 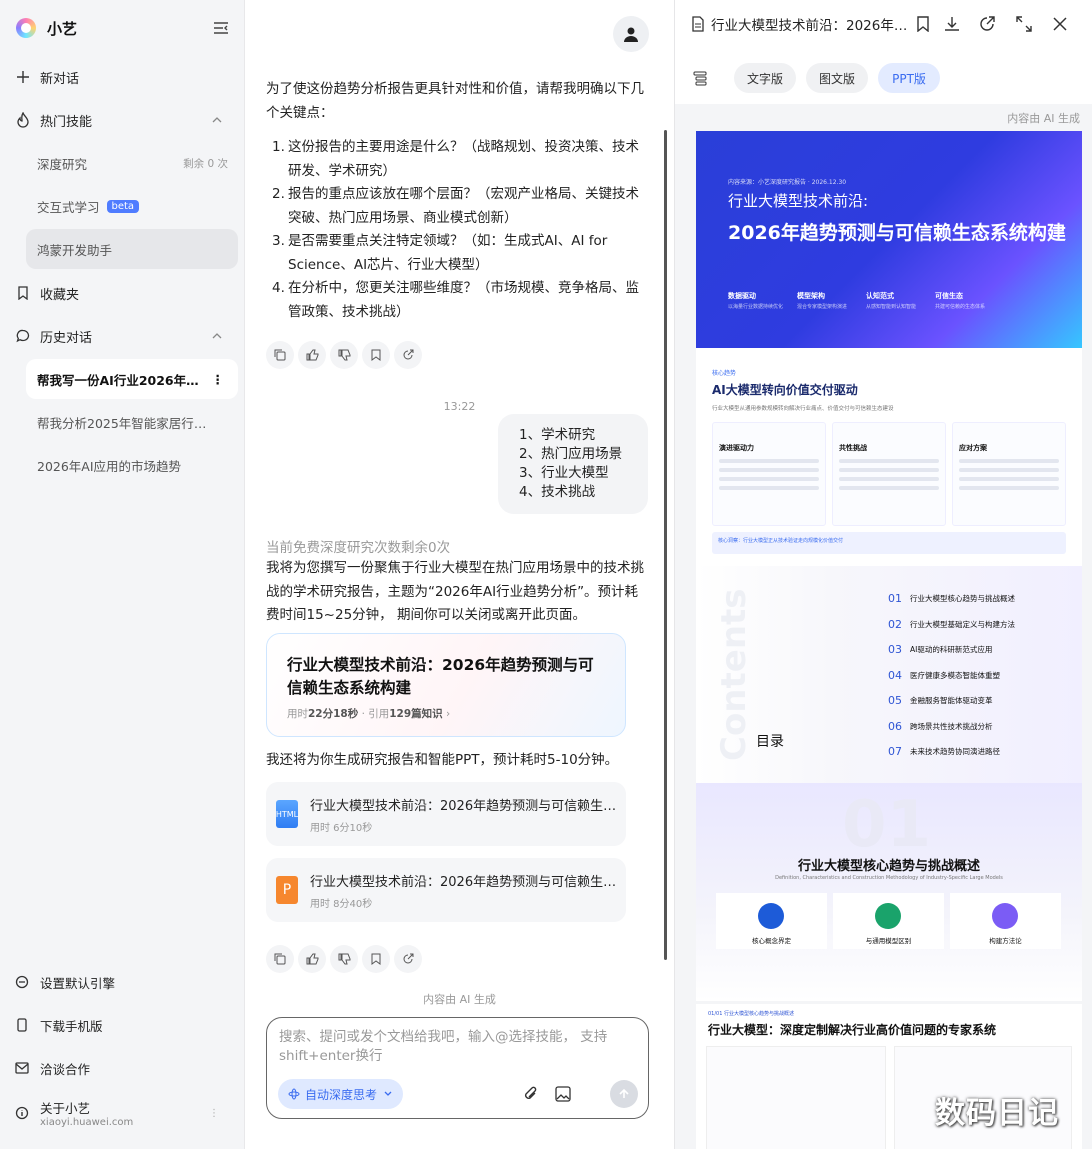 What do you see at coordinates (132, 465) in the screenshot?
I see `history-item: 2026年AI应用的市场趋势` at bounding box center [132, 465].